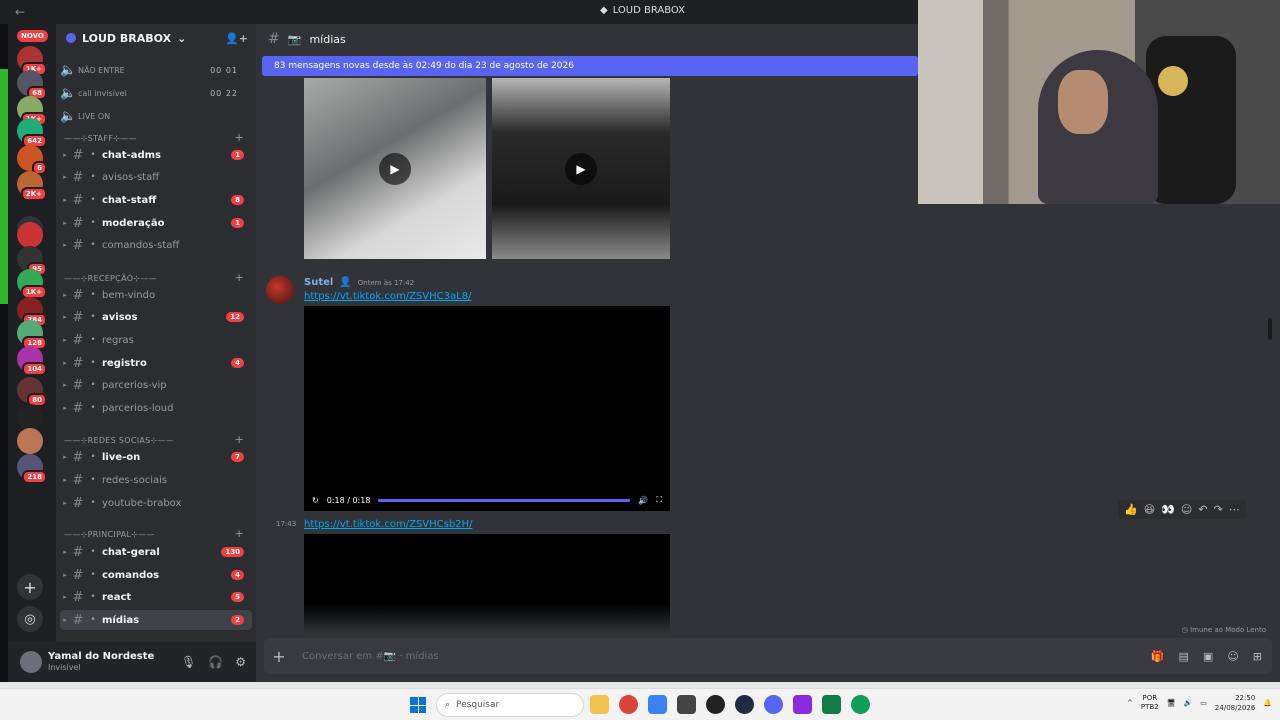 This screenshot has height=720, width=1280. I want to click on channel-youtube-brabox: ▸ # • youtube-brabox, so click(156, 503).